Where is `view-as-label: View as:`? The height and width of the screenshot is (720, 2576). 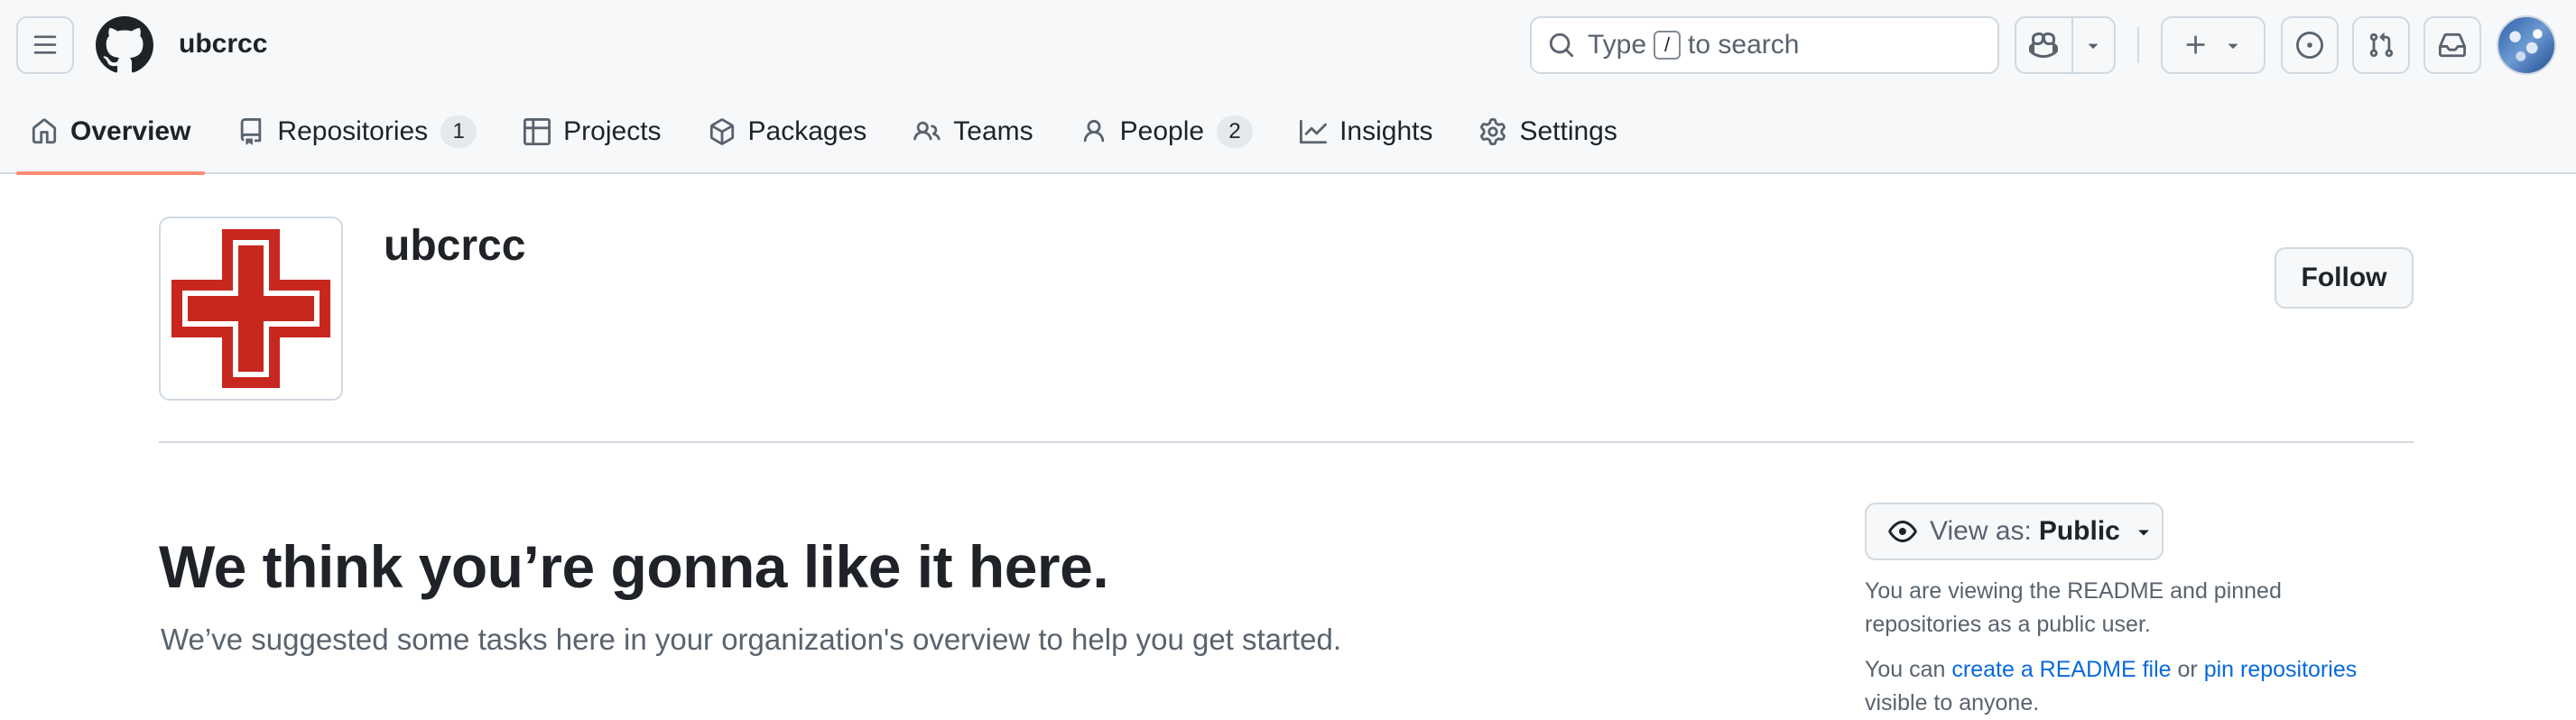
view-as-label: View as: is located at coordinates (1981, 531).